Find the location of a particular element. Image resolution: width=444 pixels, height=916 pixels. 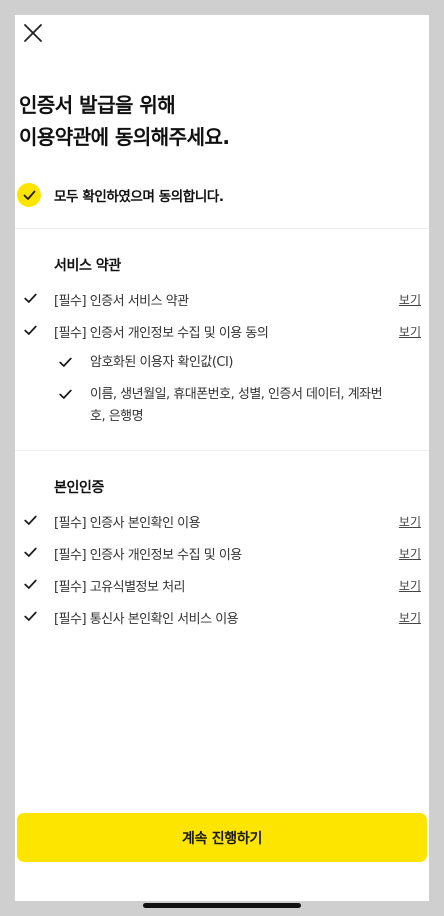

term-row-carrier: [필수] 통신사 본인확인 서비스 이용 보기 is located at coordinates (222, 617).